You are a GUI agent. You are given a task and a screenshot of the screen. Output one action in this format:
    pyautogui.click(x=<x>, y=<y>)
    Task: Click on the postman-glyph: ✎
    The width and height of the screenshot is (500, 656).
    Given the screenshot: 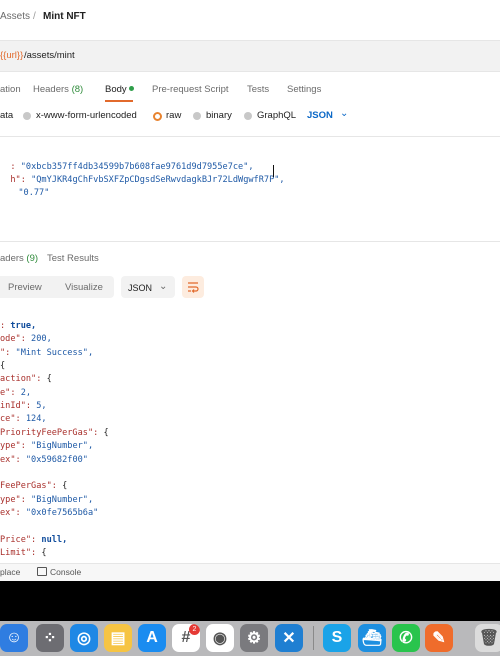 What is the action you would take?
    pyautogui.click(x=439, y=638)
    